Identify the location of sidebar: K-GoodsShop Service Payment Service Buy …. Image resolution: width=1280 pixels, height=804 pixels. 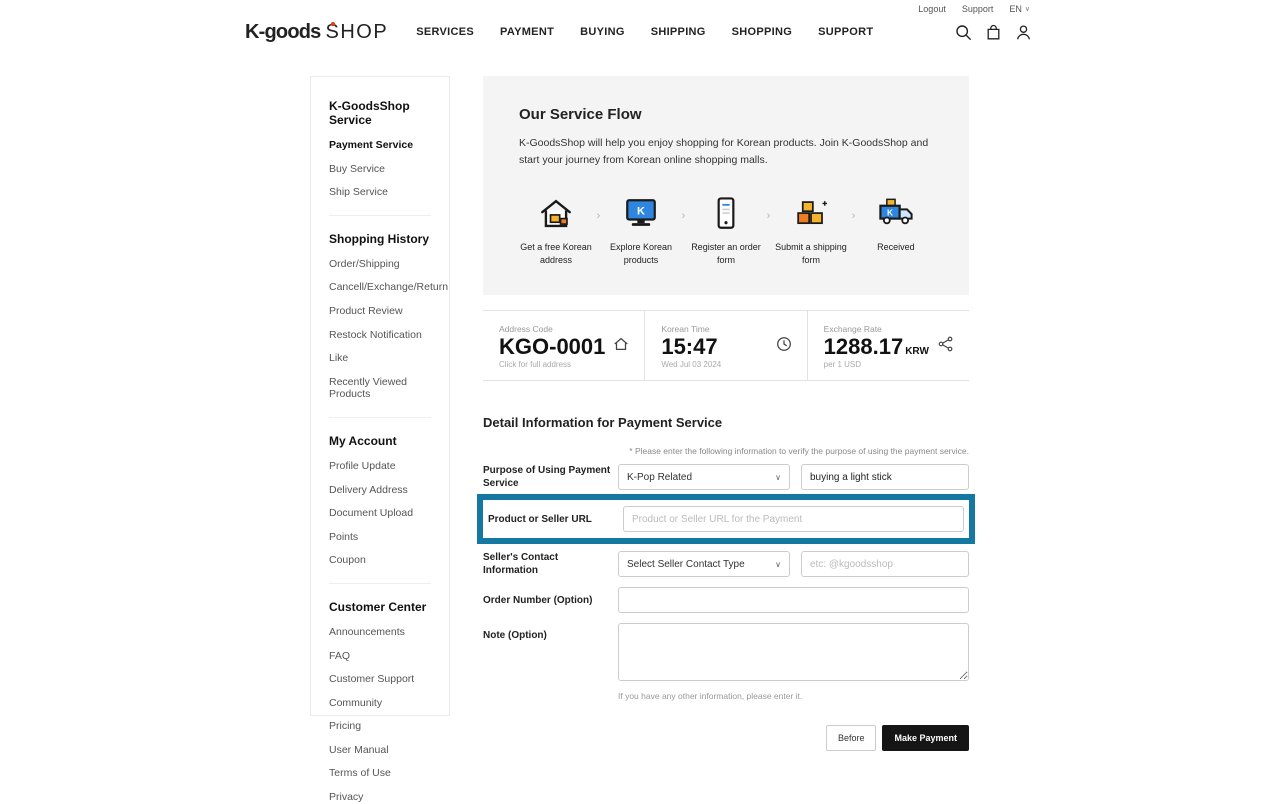
(380, 439).